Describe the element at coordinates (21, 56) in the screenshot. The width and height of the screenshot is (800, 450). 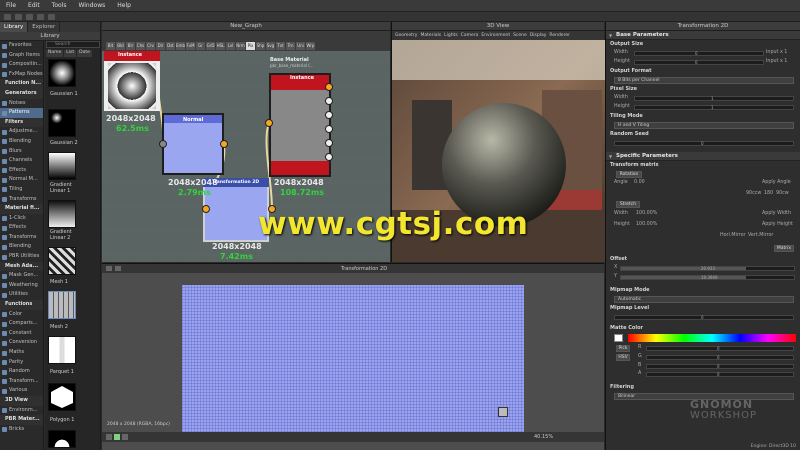
I see `category-item: Graph Items` at that location.